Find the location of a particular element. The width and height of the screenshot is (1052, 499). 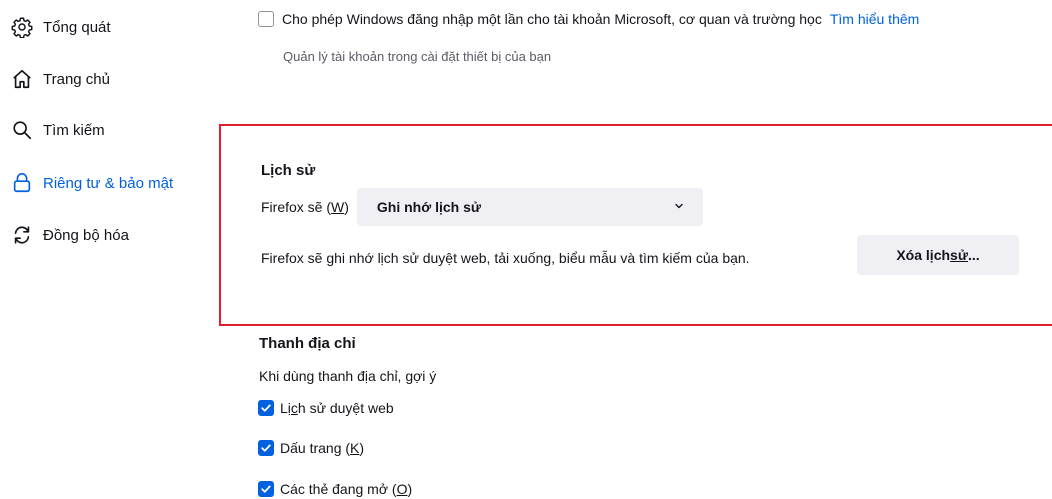

search-icon is located at coordinates (22, 130).